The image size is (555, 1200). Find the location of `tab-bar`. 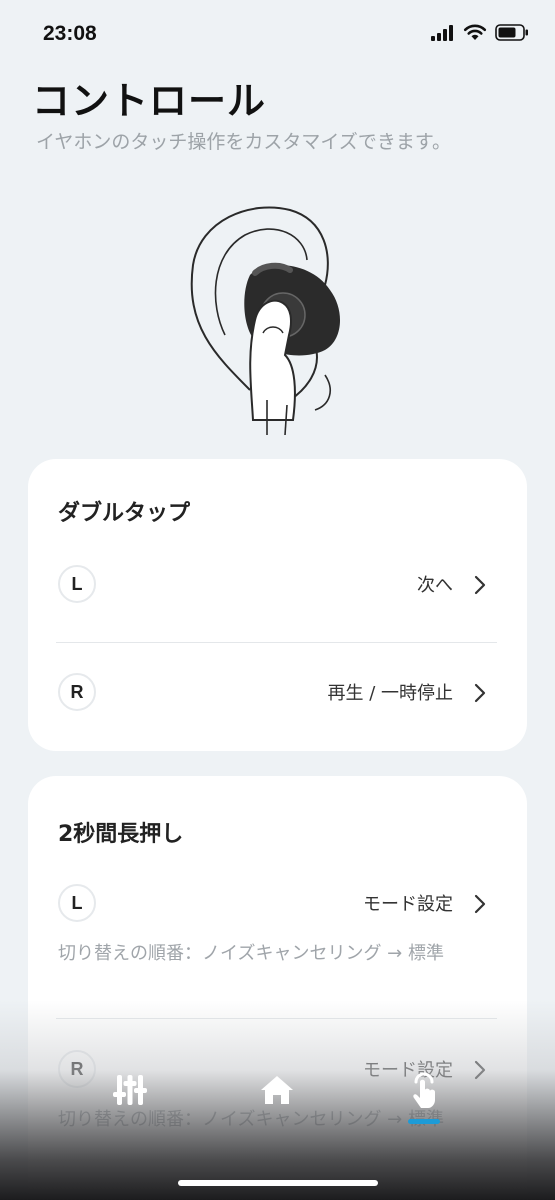

tab-bar is located at coordinates (277, 1100).